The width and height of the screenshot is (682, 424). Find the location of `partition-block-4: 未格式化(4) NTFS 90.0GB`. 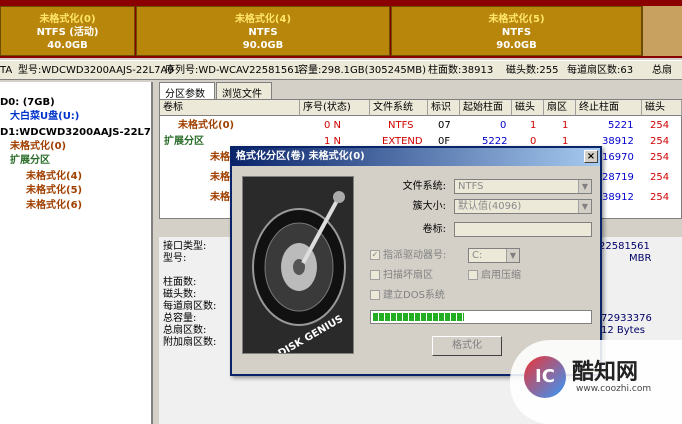

partition-block-4: 未格式化(4) NTFS 90.0GB is located at coordinates (263, 31).